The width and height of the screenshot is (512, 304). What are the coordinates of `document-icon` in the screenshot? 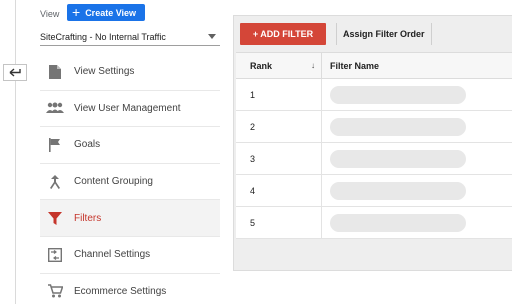 It's located at (55, 72).